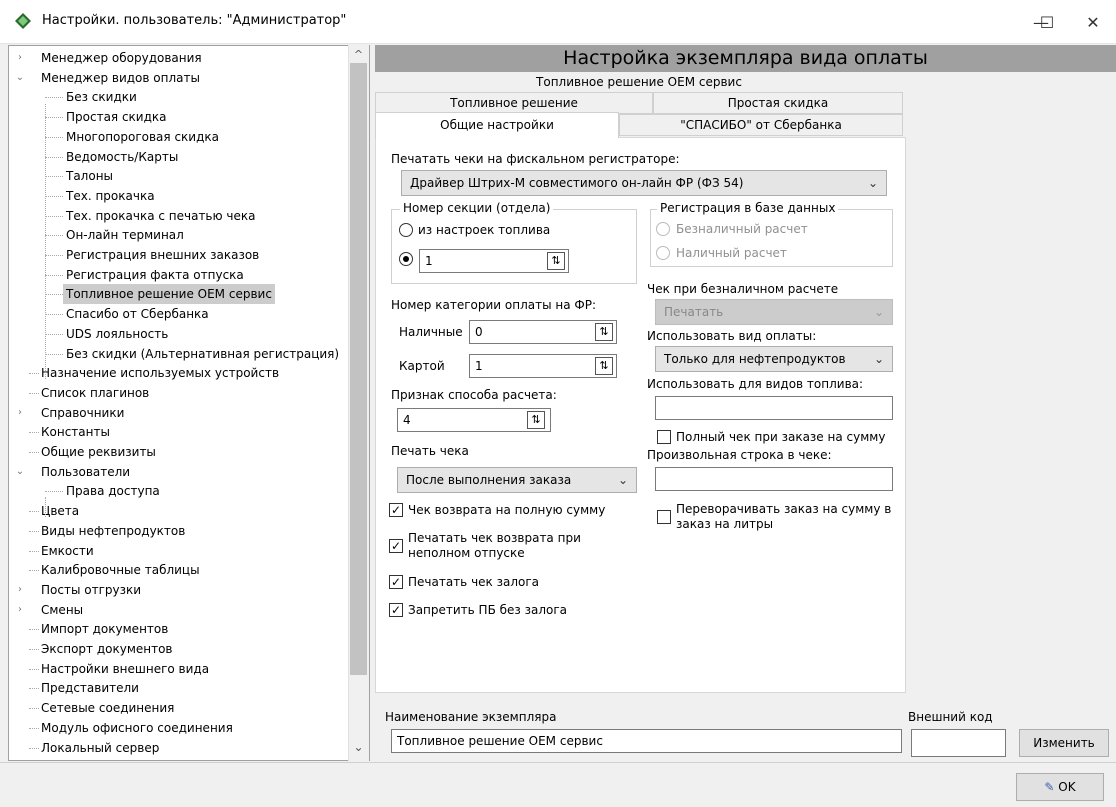 Image resolution: width=1116 pixels, height=807 pixels. What do you see at coordinates (471, 717) in the screenshot?
I see `instance-name-label: Наименование экземпляра` at bounding box center [471, 717].